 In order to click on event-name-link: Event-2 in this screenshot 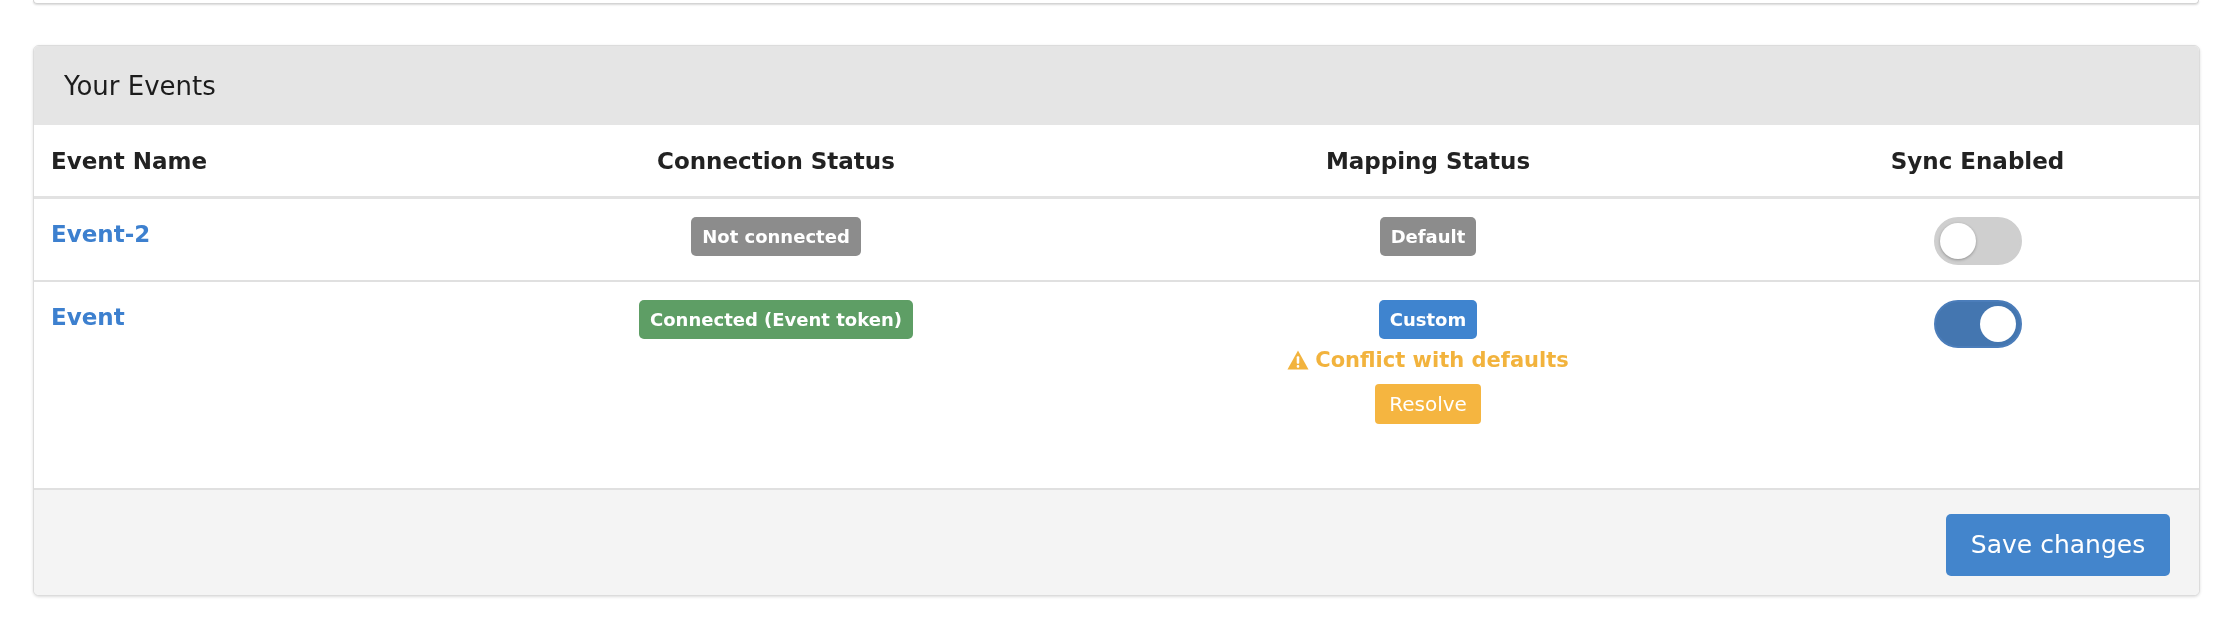, I will do `click(101, 234)`.